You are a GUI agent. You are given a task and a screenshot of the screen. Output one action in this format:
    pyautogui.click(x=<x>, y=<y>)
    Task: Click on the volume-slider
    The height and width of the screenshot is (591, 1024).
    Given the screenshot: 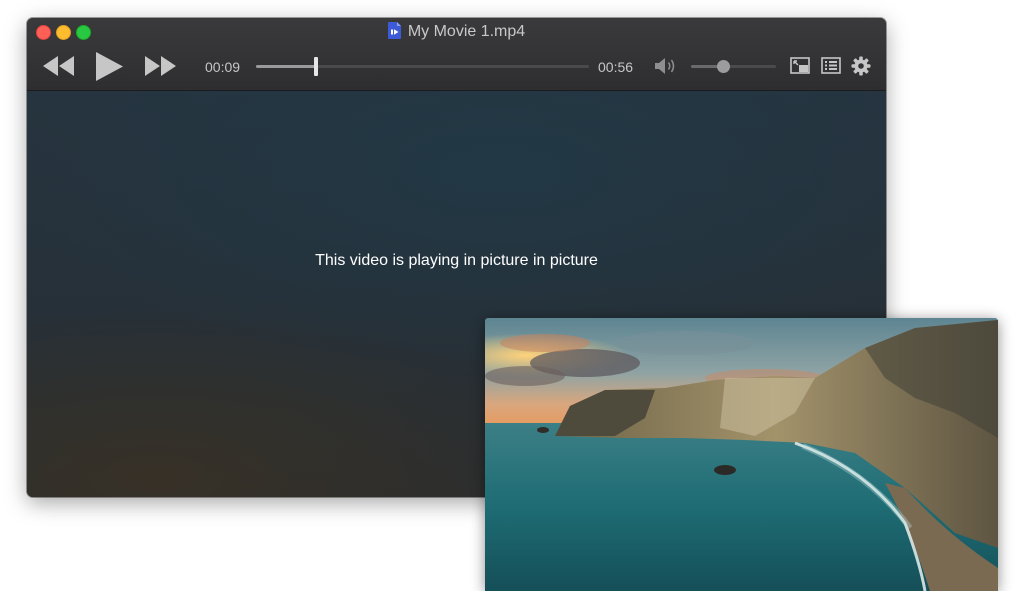 What is the action you would take?
    pyautogui.click(x=733, y=66)
    